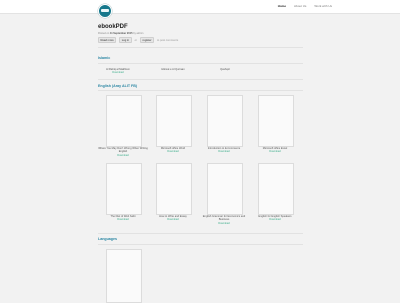  Describe the element at coordinates (323, 6) in the screenshot. I see `nav-work-with-us: Work with Us` at that location.